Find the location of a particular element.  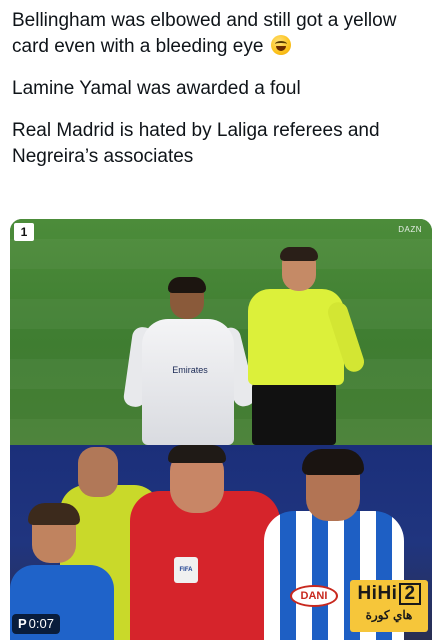

watermark-brand-number: 2 is located at coordinates (410, 594).